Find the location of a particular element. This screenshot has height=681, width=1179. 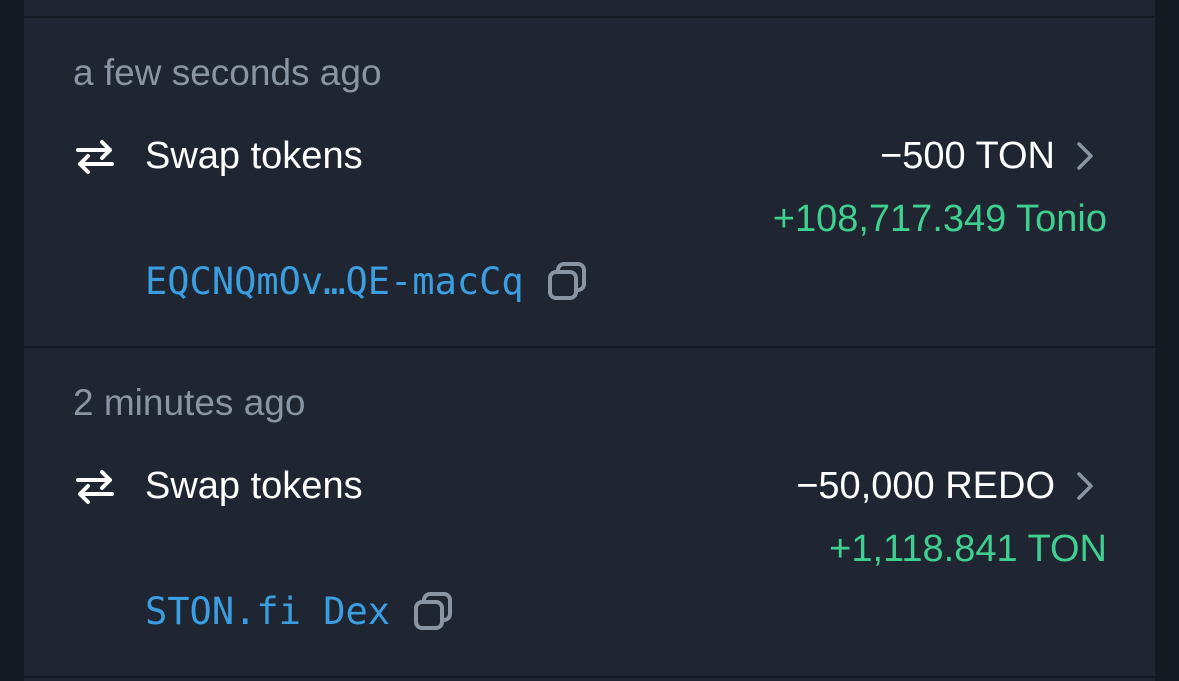

counterparty-row: EQCNQmOv…QE-macCq is located at coordinates (366, 281).